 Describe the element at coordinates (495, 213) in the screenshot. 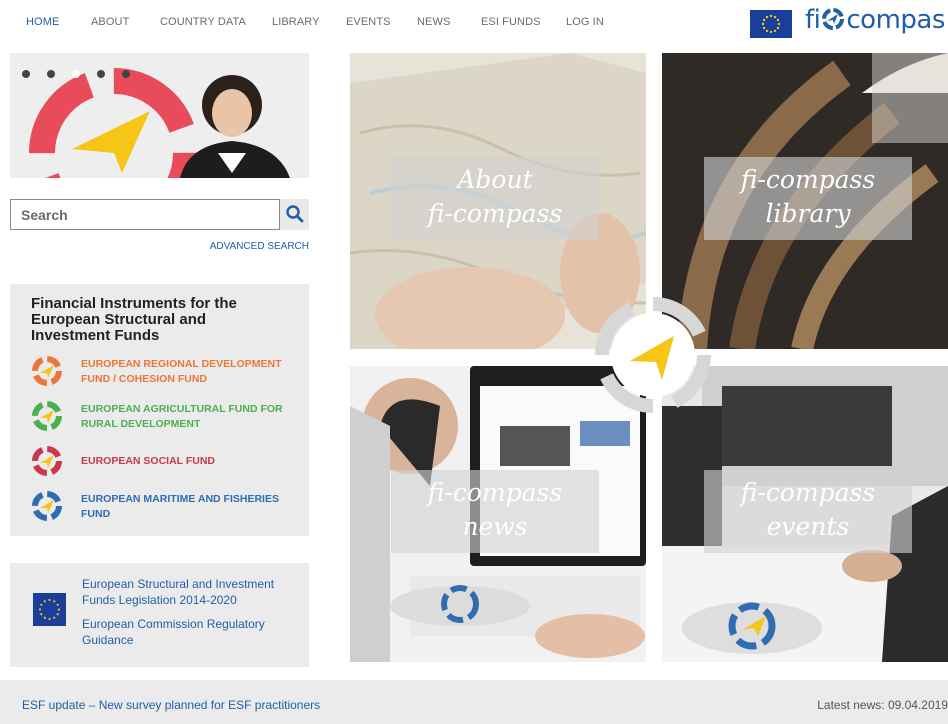

I see `tile-about-line2: fi-compass` at that location.